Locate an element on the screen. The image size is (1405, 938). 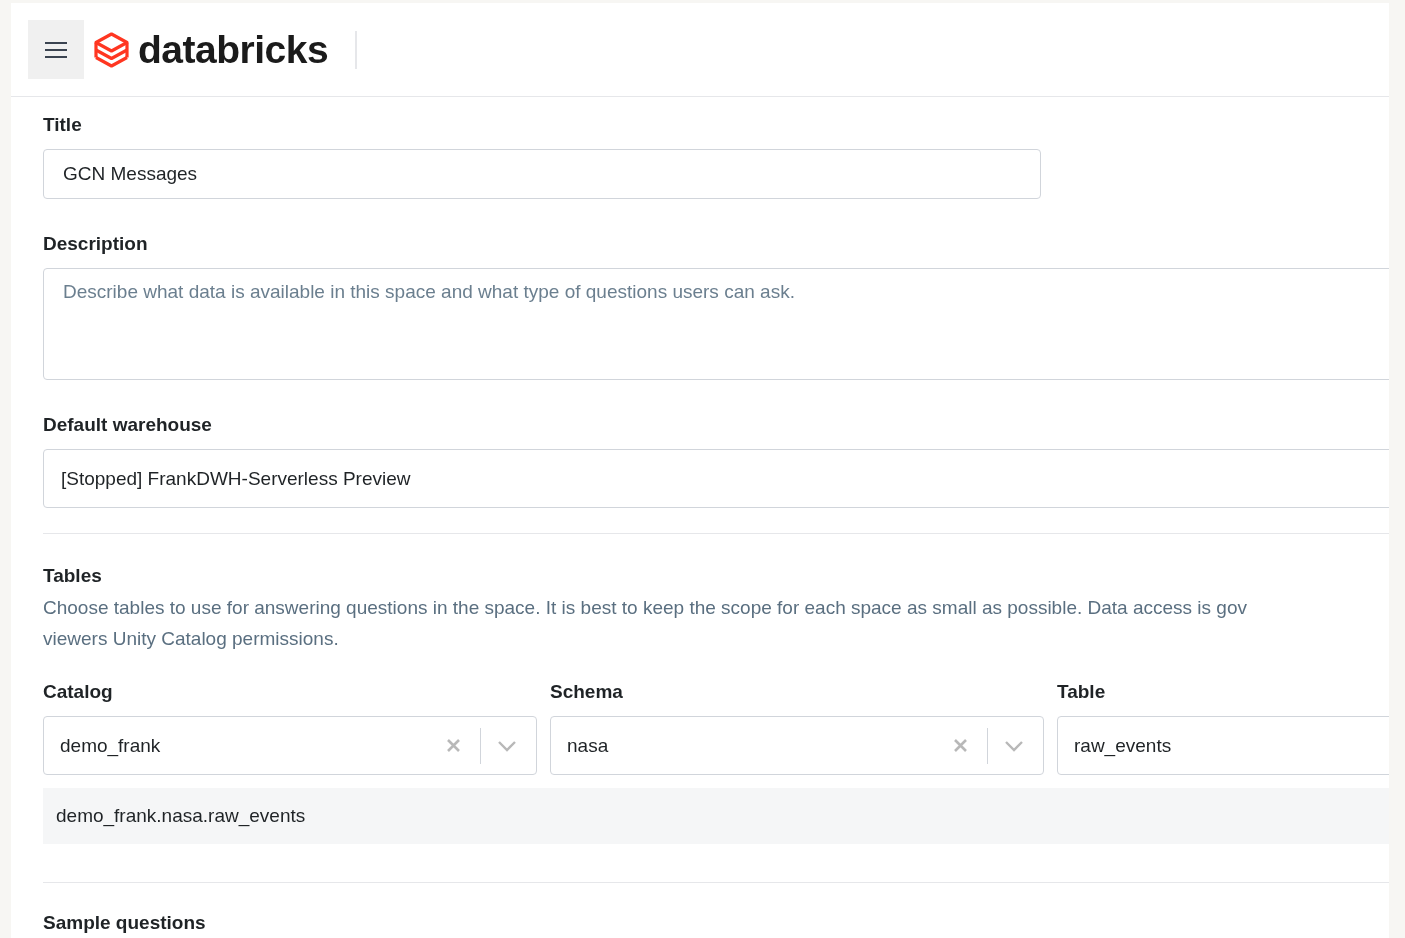
section-heading: Sample questions is located at coordinates (125, 923).